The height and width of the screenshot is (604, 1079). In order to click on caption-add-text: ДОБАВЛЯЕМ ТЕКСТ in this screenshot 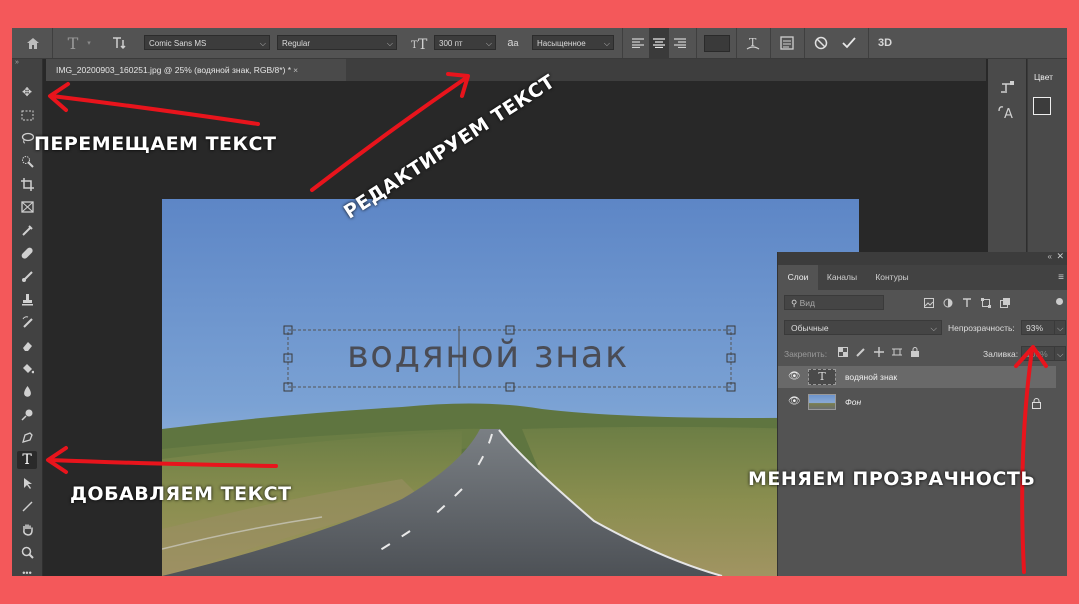, I will do `click(181, 494)`.